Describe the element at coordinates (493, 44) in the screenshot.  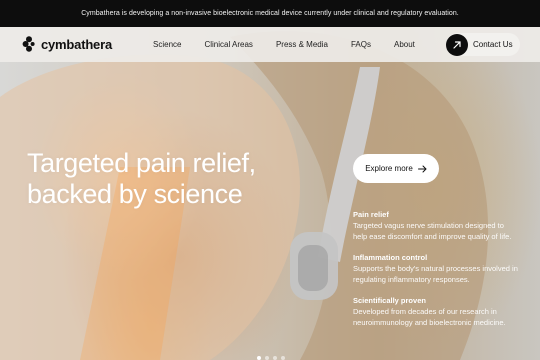
I see `contact-us-label: Contact Us` at that location.